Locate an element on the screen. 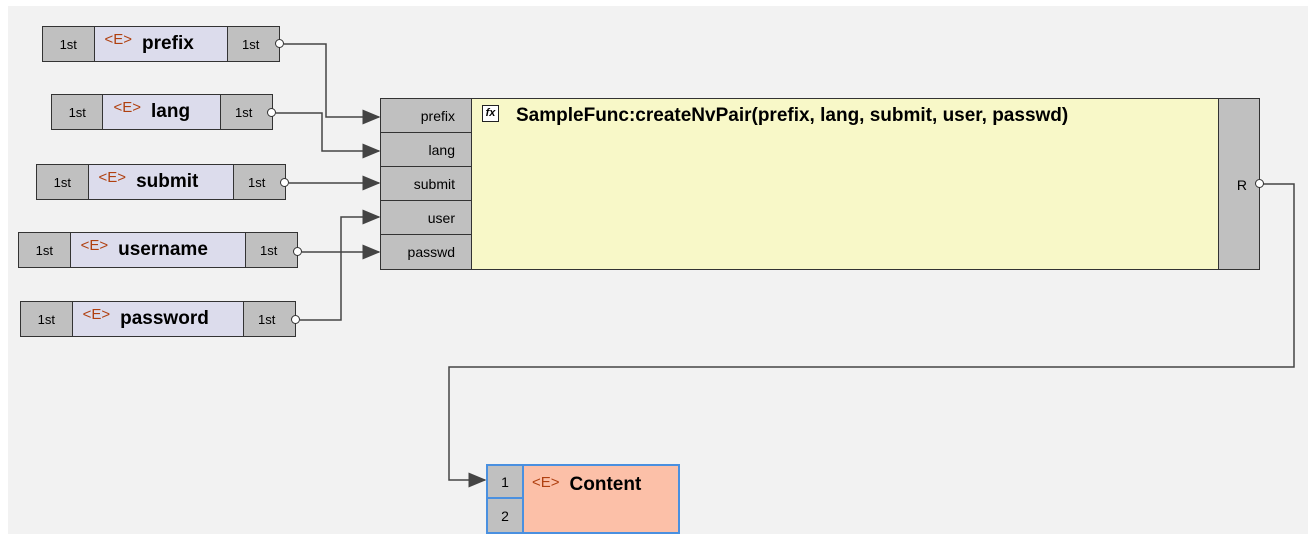 This screenshot has width=1311, height=540. target-port-1: 1 is located at coordinates (505, 482).